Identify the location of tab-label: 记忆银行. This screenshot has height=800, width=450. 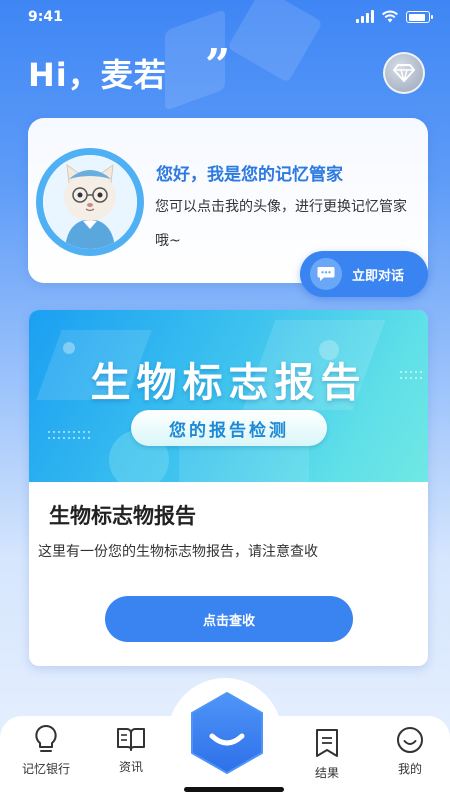
(45, 769).